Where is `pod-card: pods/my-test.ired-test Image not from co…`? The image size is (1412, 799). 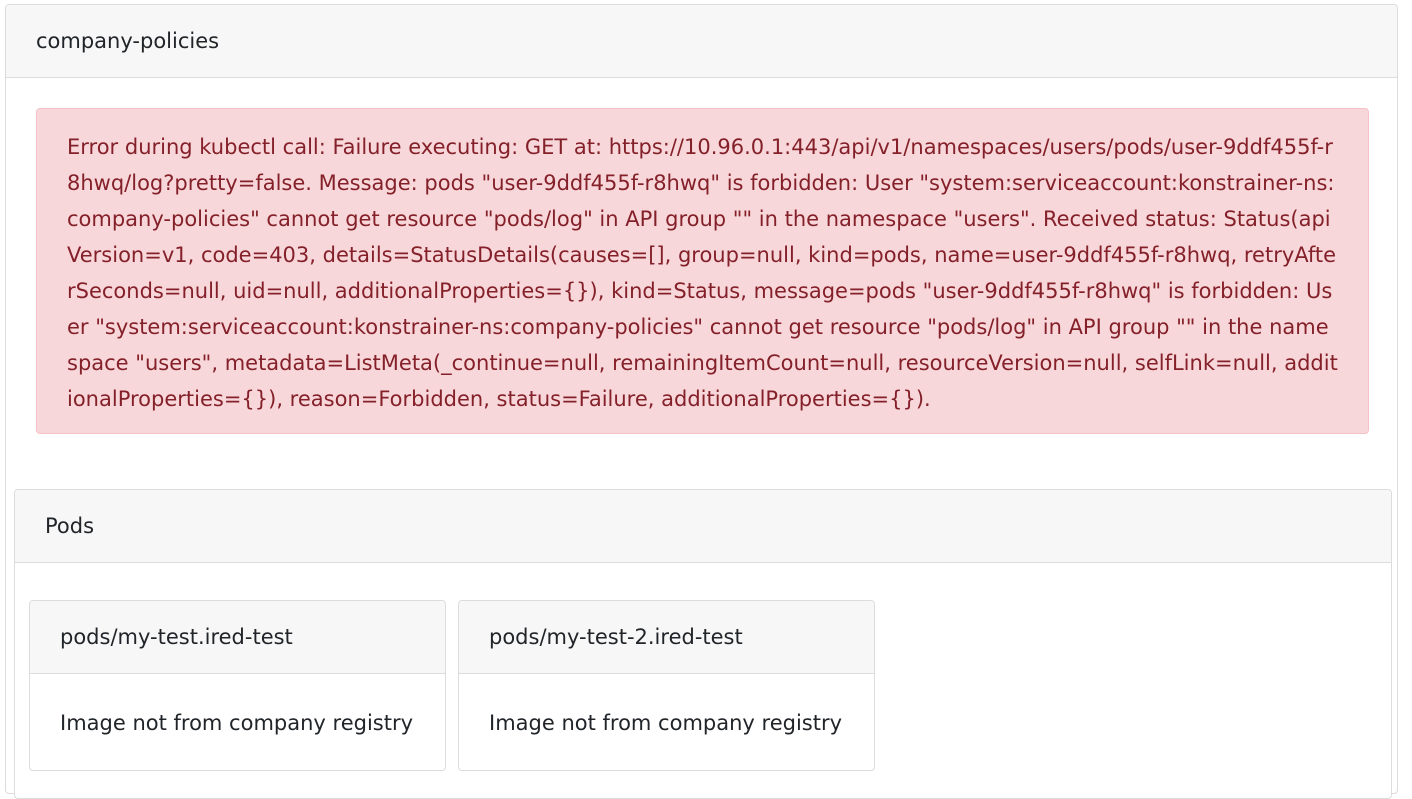
pod-card: pods/my-test.ired-test Image not from co… is located at coordinates (237, 685).